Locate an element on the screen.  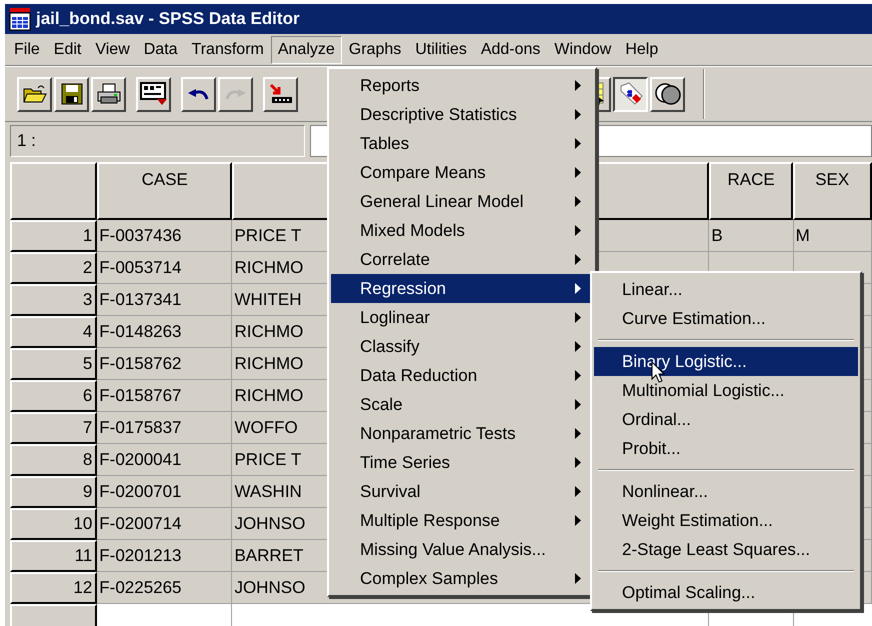
window-title: jail_bond.sav - SPSS Data Editor is located at coordinates (168, 19).